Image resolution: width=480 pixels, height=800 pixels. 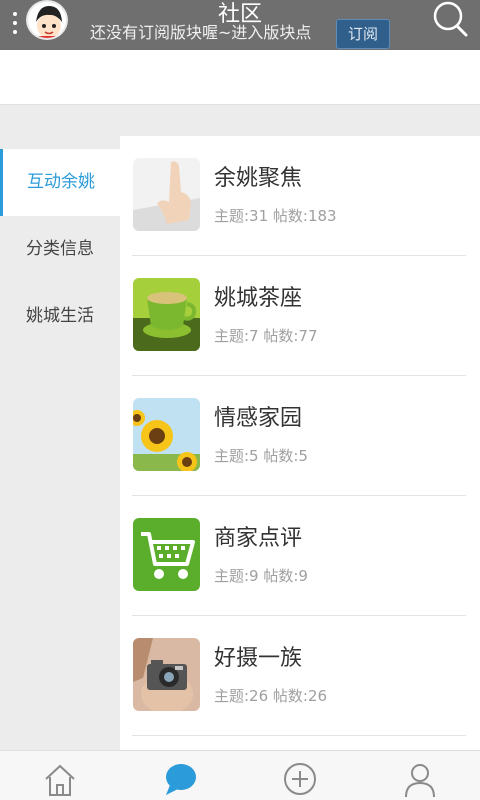 What do you see at coordinates (300, 196) in the screenshot?
I see `forum-row: 余姚聚焦 主题:31 帖数:183` at bounding box center [300, 196].